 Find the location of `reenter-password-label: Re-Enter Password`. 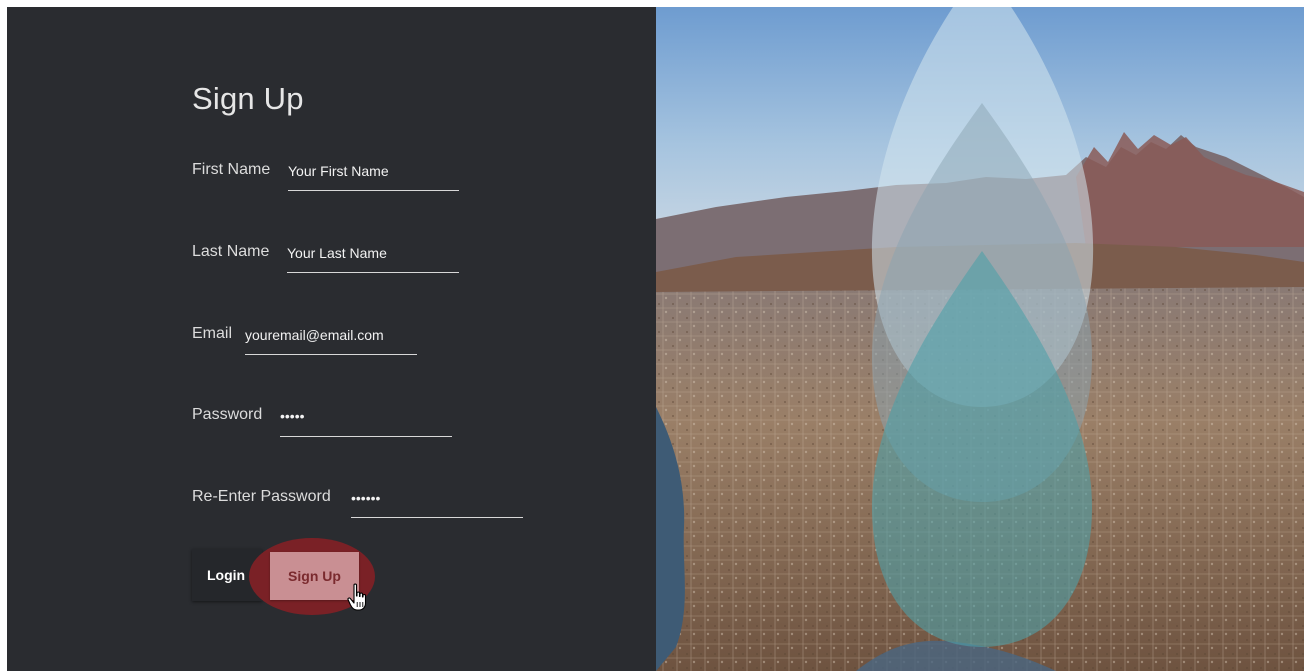

reenter-password-label: Re-Enter Password is located at coordinates (261, 496).